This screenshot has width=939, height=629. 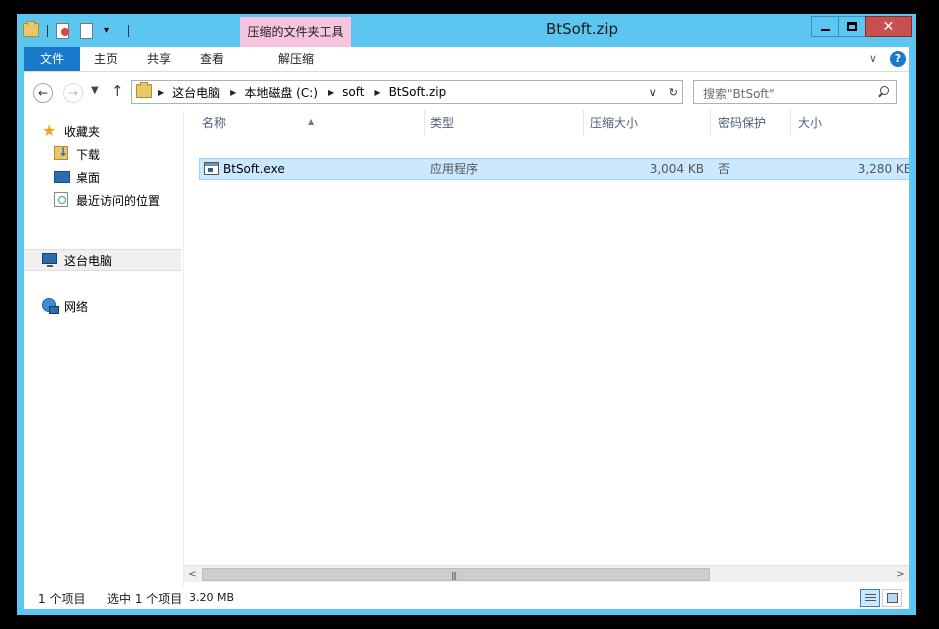 I want to click on exe-application-icon, so click(x=211, y=168).